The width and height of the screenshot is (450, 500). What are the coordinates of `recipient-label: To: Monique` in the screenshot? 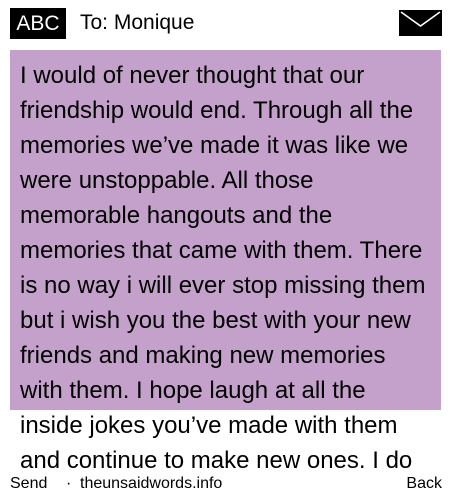 It's located at (137, 22).